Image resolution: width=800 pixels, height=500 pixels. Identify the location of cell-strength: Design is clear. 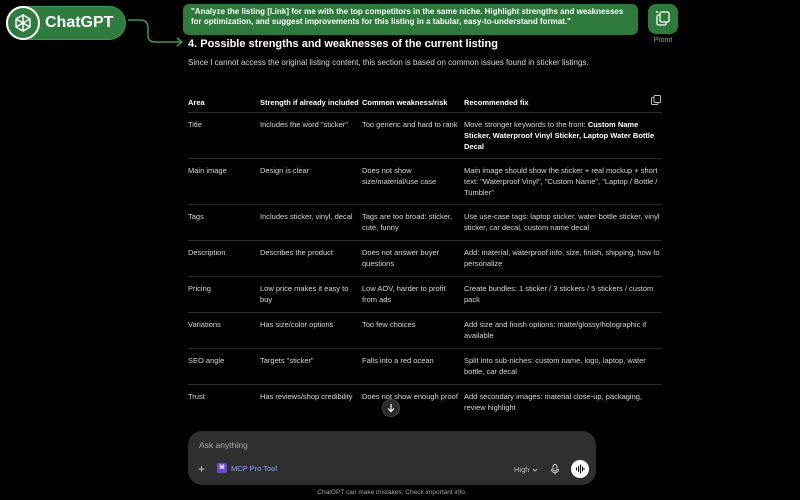
(311, 181).